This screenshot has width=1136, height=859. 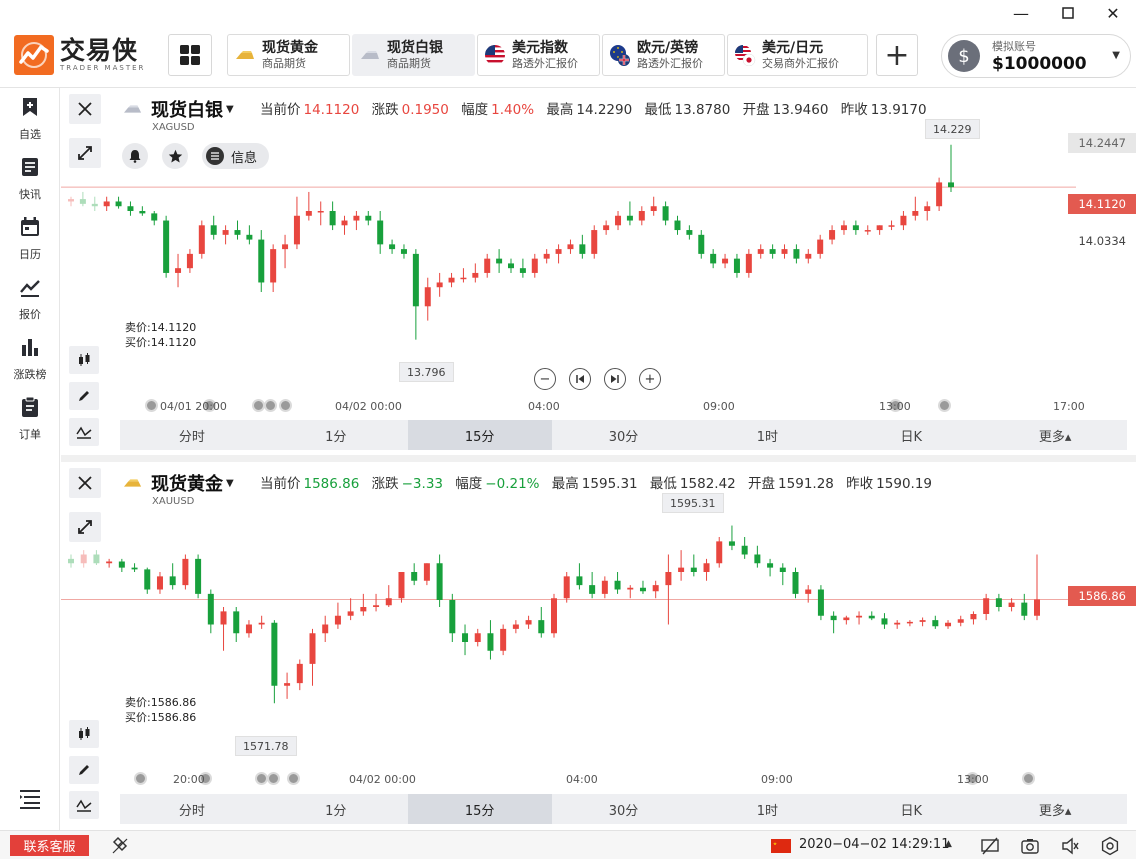 What do you see at coordinates (30, 179) in the screenshot?
I see `sidebar-item-news: 快讯` at bounding box center [30, 179].